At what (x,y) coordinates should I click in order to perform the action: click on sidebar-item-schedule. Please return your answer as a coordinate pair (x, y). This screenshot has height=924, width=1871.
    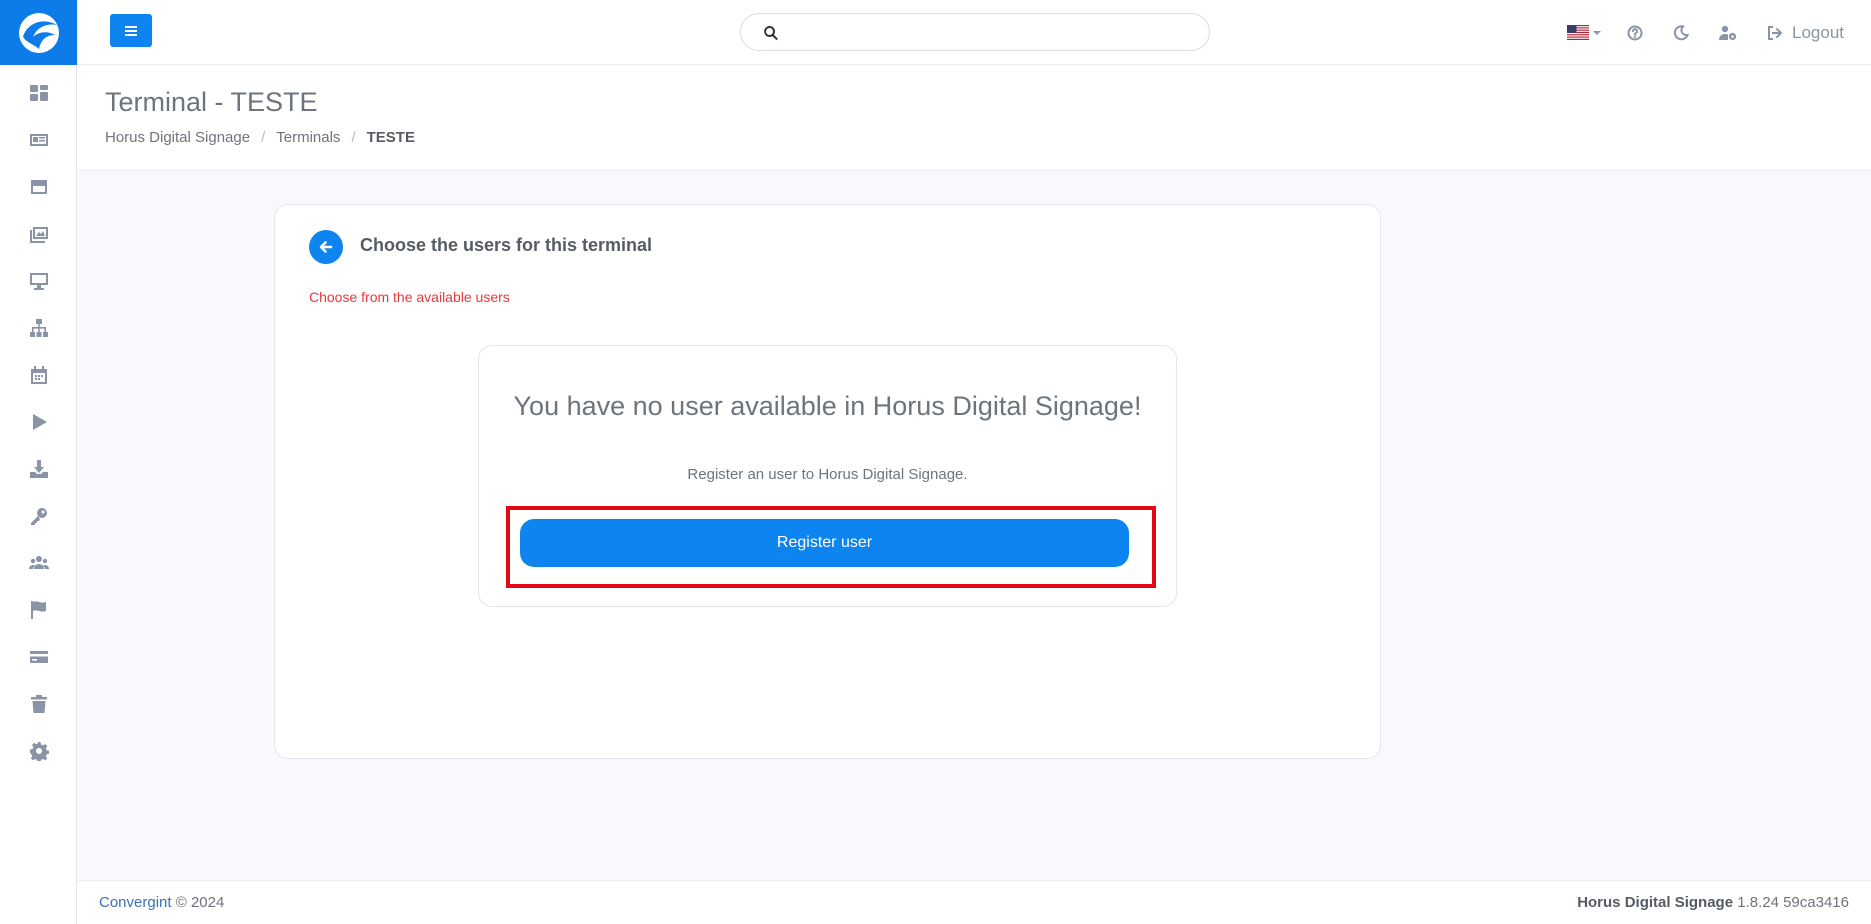
    Looking at the image, I should click on (38, 375).